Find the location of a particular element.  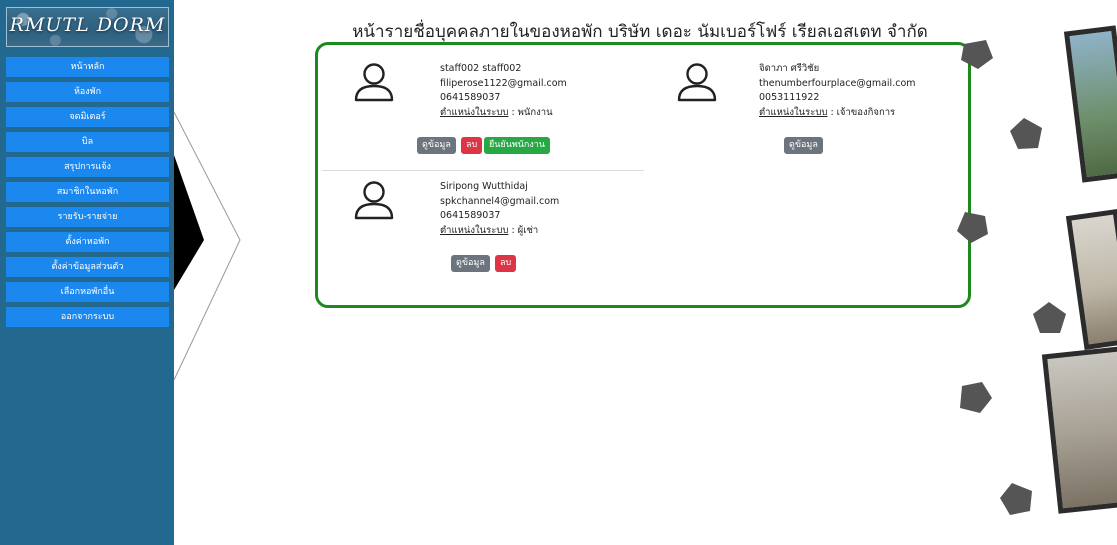

sidebar-arrow-decoration is located at coordinates (207, 246).